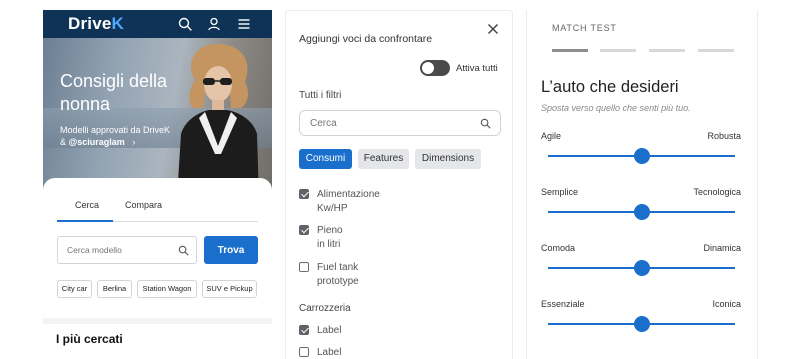 The image size is (800, 359). What do you see at coordinates (143, 205) in the screenshot?
I see `tab-compara: Compara` at bounding box center [143, 205].